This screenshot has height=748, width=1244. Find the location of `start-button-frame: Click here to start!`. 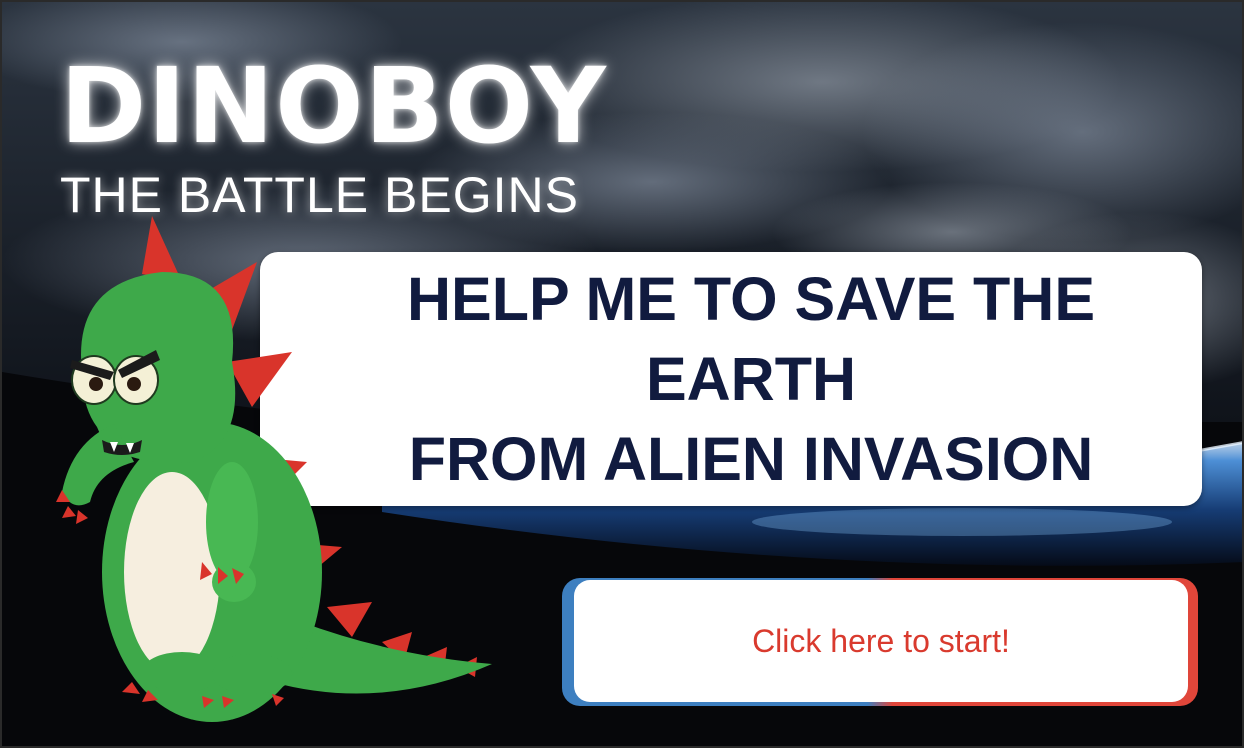

start-button-frame: Click here to start! is located at coordinates (880, 642).